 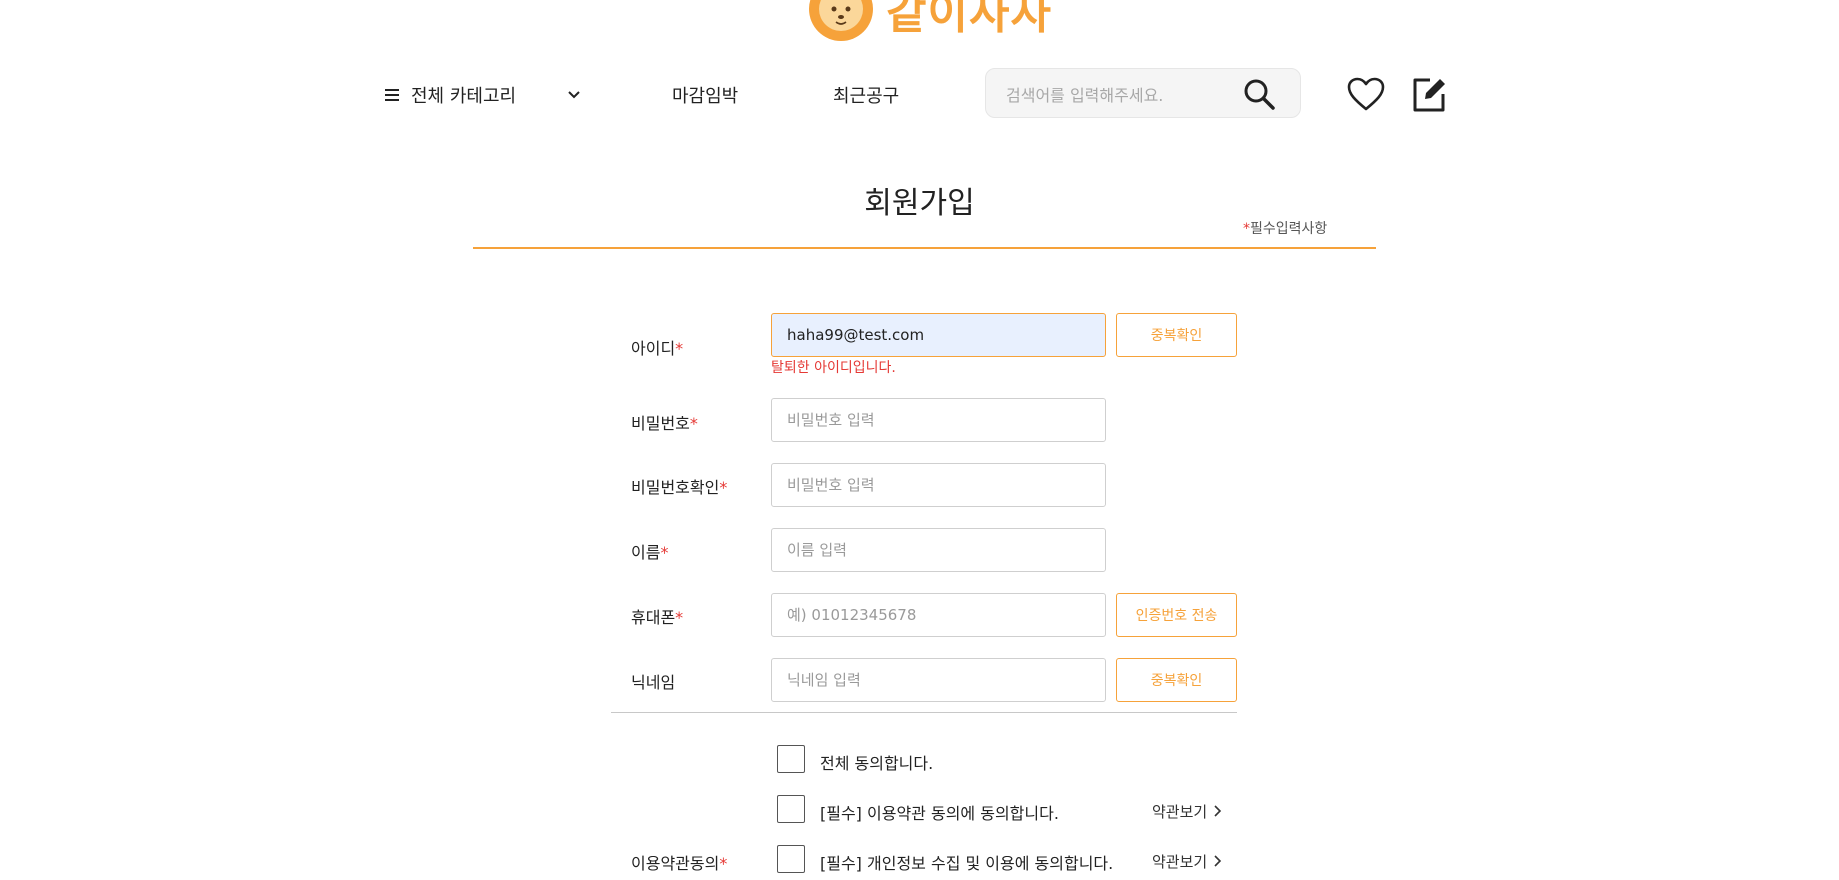 What do you see at coordinates (1176, 680) in the screenshot?
I see `nickname-duplicate-check-button: 중복확인` at bounding box center [1176, 680].